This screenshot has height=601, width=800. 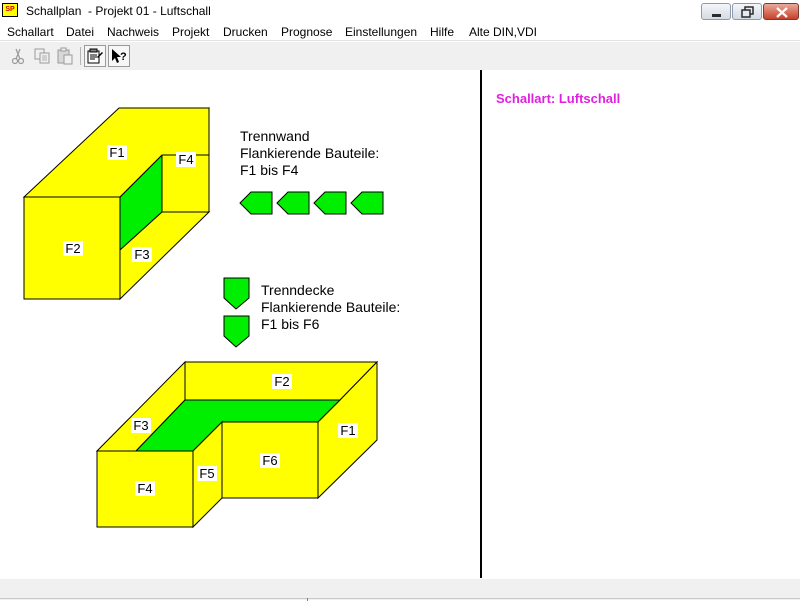 I want to click on context-help-button: ?, so click(x=119, y=56).